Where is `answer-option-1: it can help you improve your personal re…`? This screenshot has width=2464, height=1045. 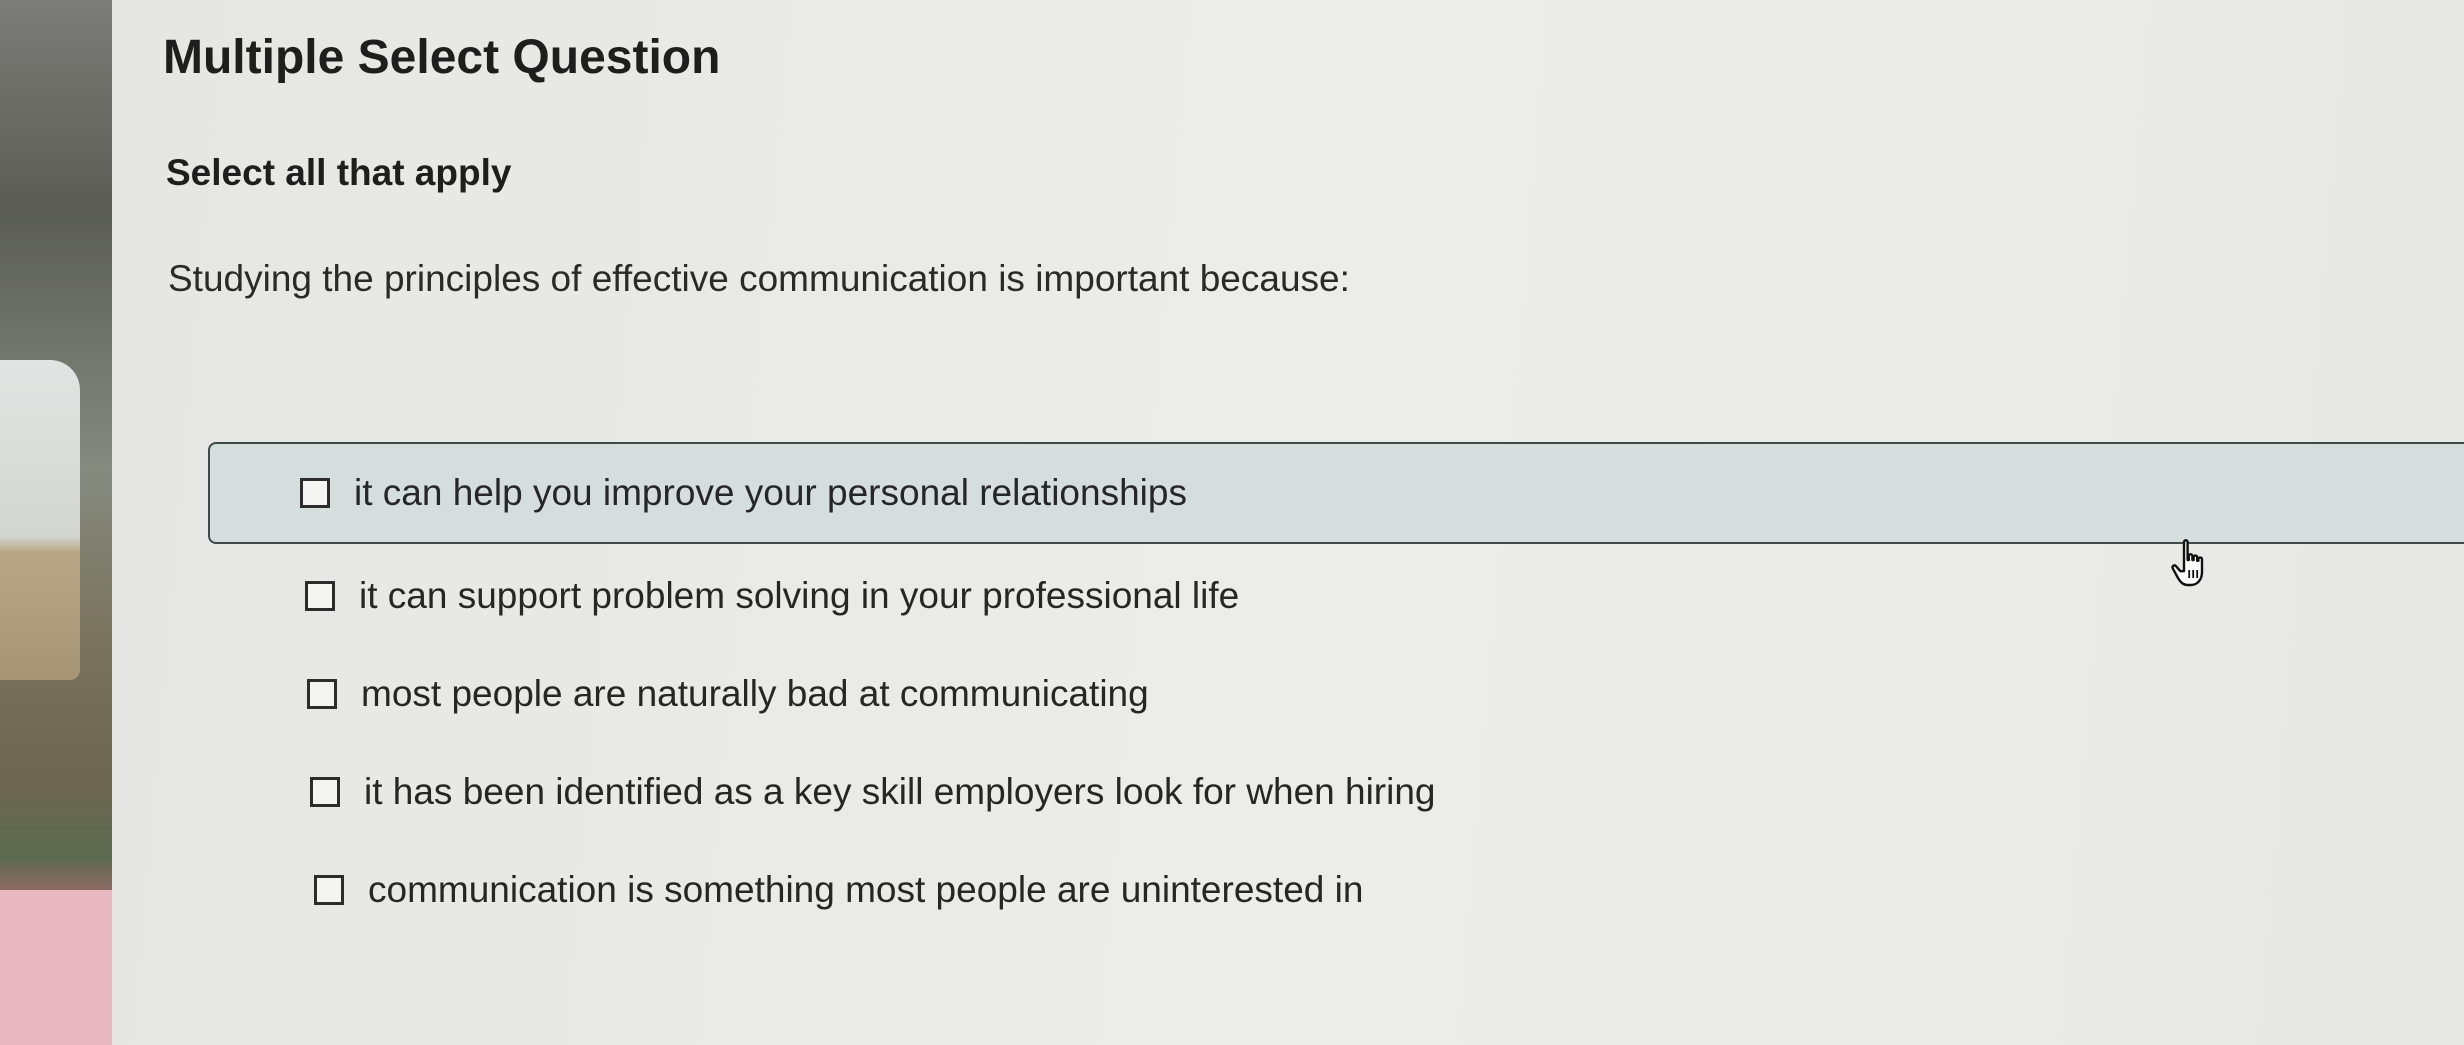 answer-option-1: it can help you improve your personal re… is located at coordinates (1336, 493).